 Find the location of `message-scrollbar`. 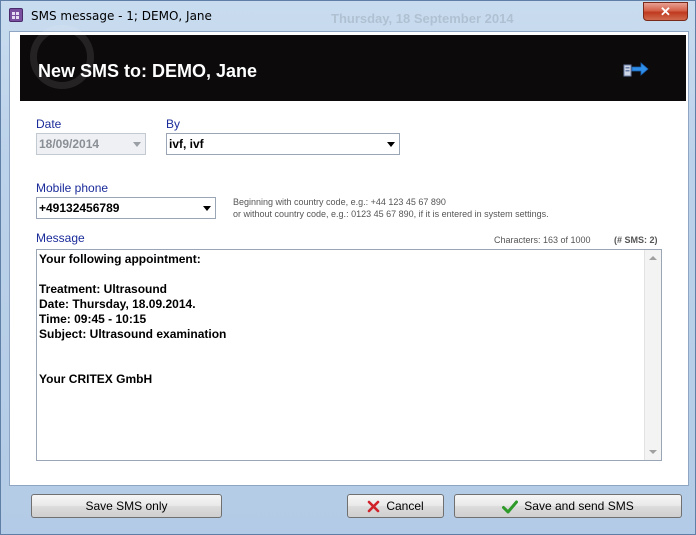

message-scrollbar is located at coordinates (652, 355).